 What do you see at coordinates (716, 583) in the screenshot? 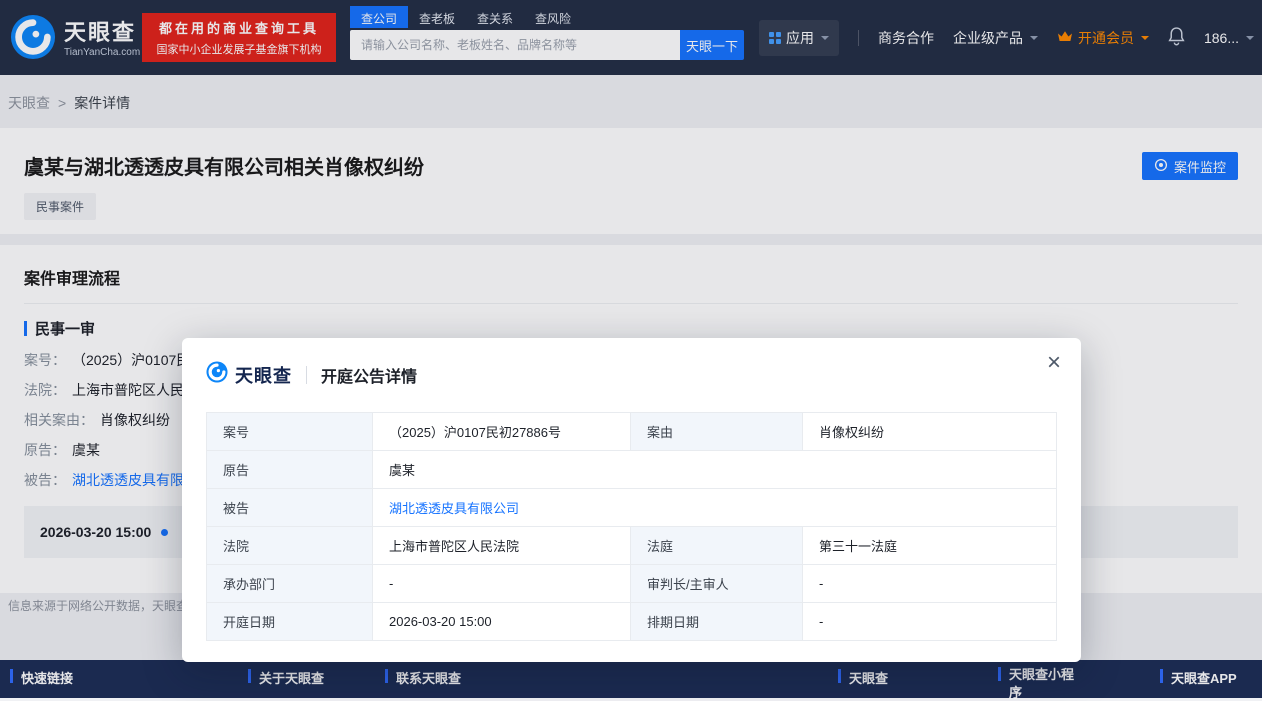
I see `cell-label: 审判长/主审人` at bounding box center [716, 583].